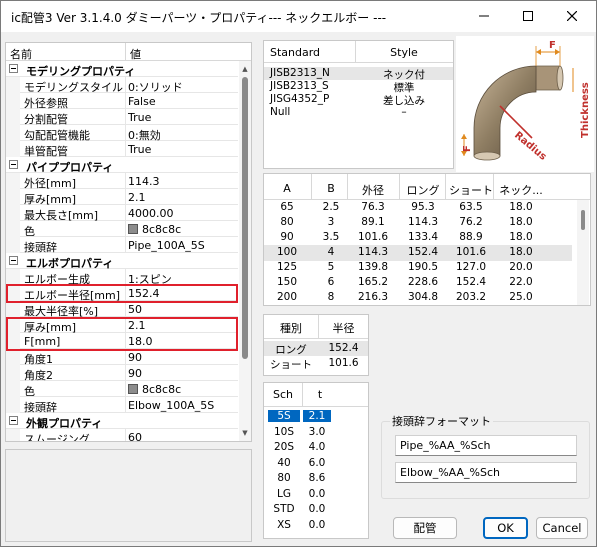 Image resolution: width=597 pixels, height=547 pixels. What do you see at coordinates (418, 253) in the screenshot?
I see `dimension-row: 100 4 114.3 152.4 101.6 18.0` at bounding box center [418, 253].